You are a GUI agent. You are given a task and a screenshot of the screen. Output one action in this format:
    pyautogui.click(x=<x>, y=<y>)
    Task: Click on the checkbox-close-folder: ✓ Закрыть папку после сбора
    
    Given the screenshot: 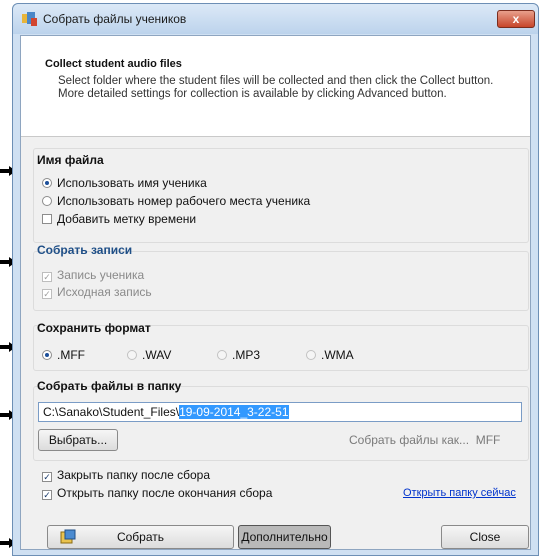 What is the action you would take?
    pyautogui.click(x=126, y=475)
    